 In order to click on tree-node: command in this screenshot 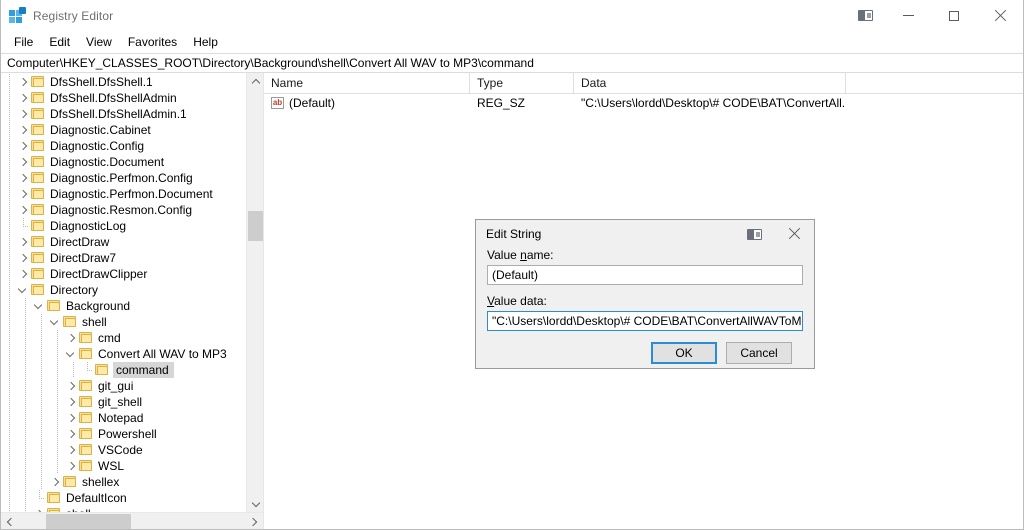, I will do `click(123, 370)`.